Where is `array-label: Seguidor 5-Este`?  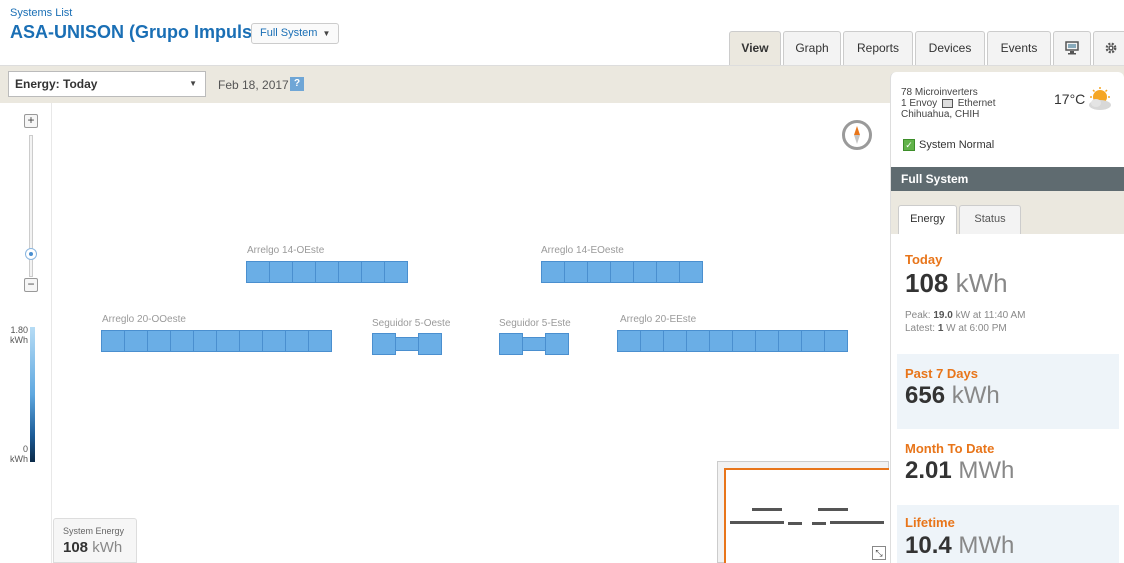 array-label: Seguidor 5-Este is located at coordinates (535, 323).